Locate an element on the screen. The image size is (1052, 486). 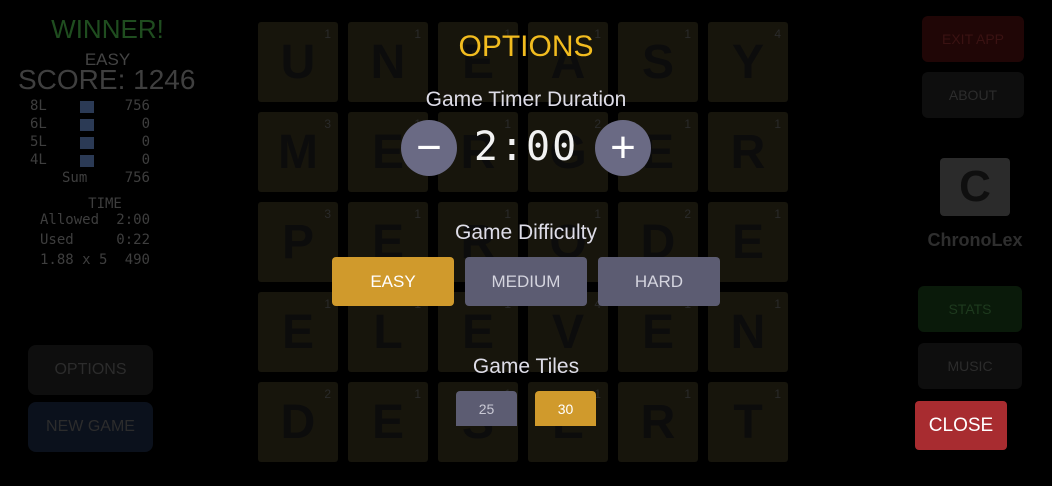
plus-icon: + is located at coordinates (623, 147).